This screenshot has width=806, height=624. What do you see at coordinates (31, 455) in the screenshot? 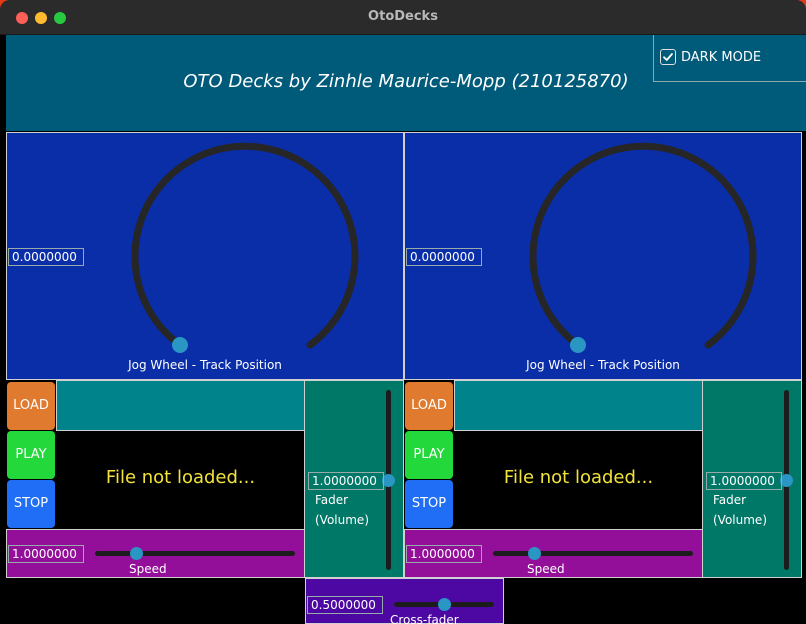
I see `deck-1-play-button: PLAY` at bounding box center [31, 455].